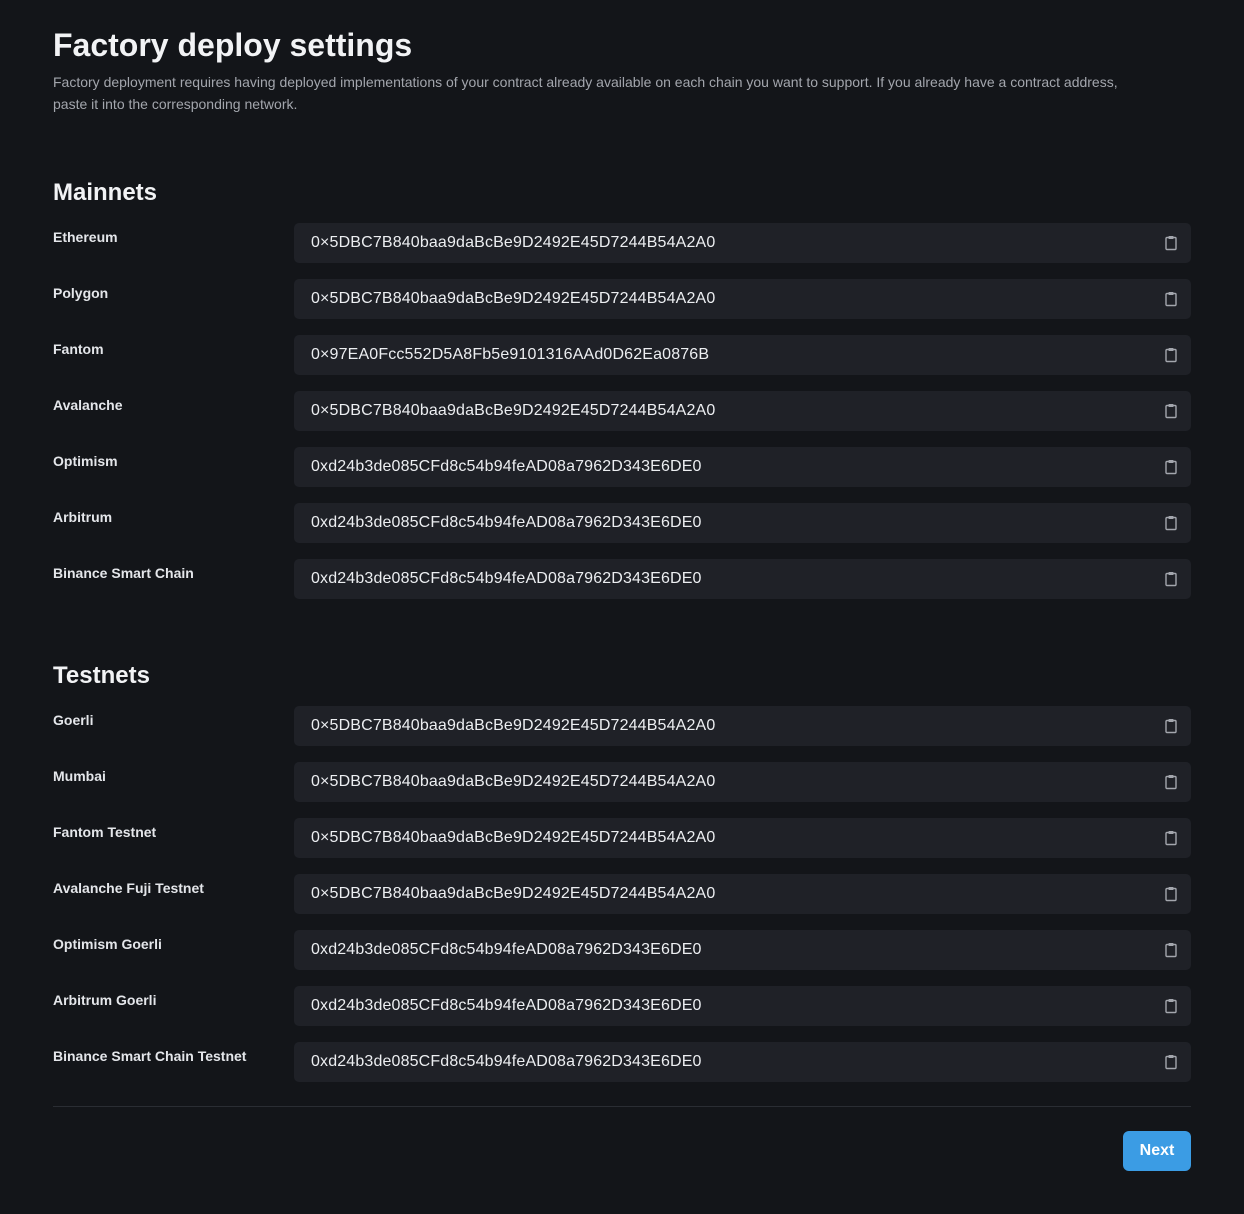 The width and height of the screenshot is (1244, 1214). I want to click on network-label: Fantom Testnet, so click(105, 832).